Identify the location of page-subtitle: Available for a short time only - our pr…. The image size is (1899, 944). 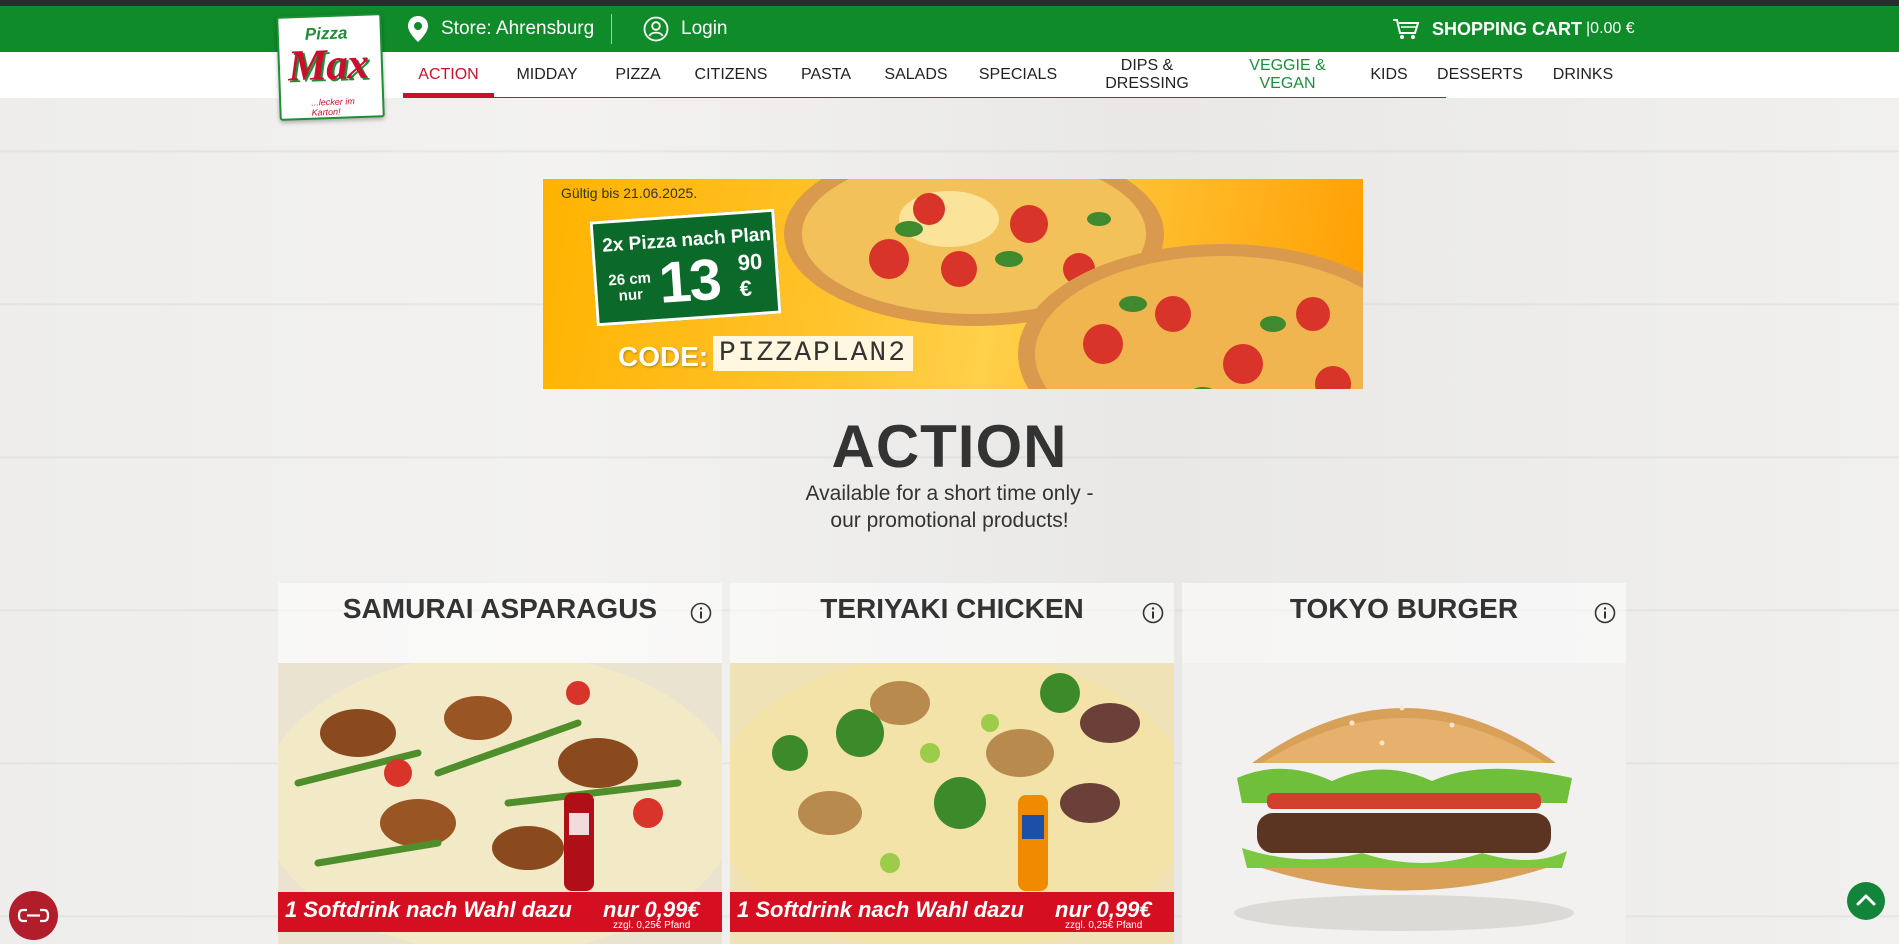
(949, 507).